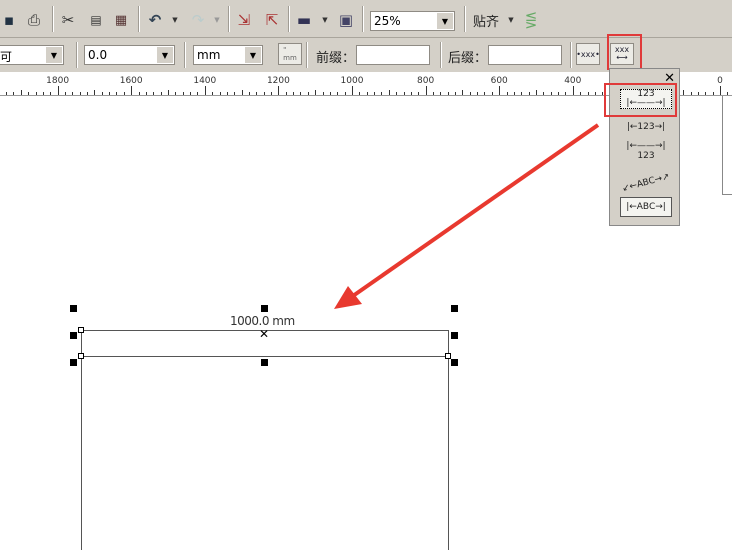  What do you see at coordinates (348, 297) in the screenshot?
I see `arrow-head` at bounding box center [348, 297].